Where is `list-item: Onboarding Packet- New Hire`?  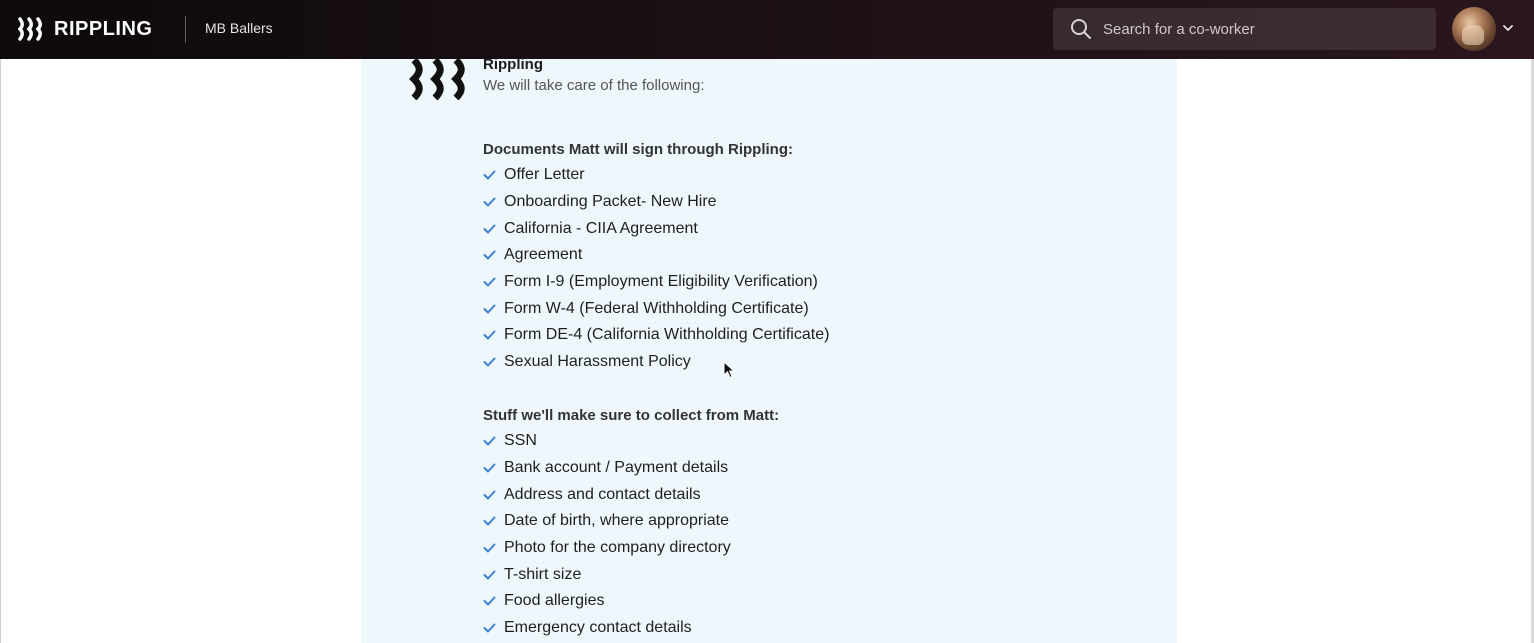
list-item: Onboarding Packet- New Hire is located at coordinates (656, 202).